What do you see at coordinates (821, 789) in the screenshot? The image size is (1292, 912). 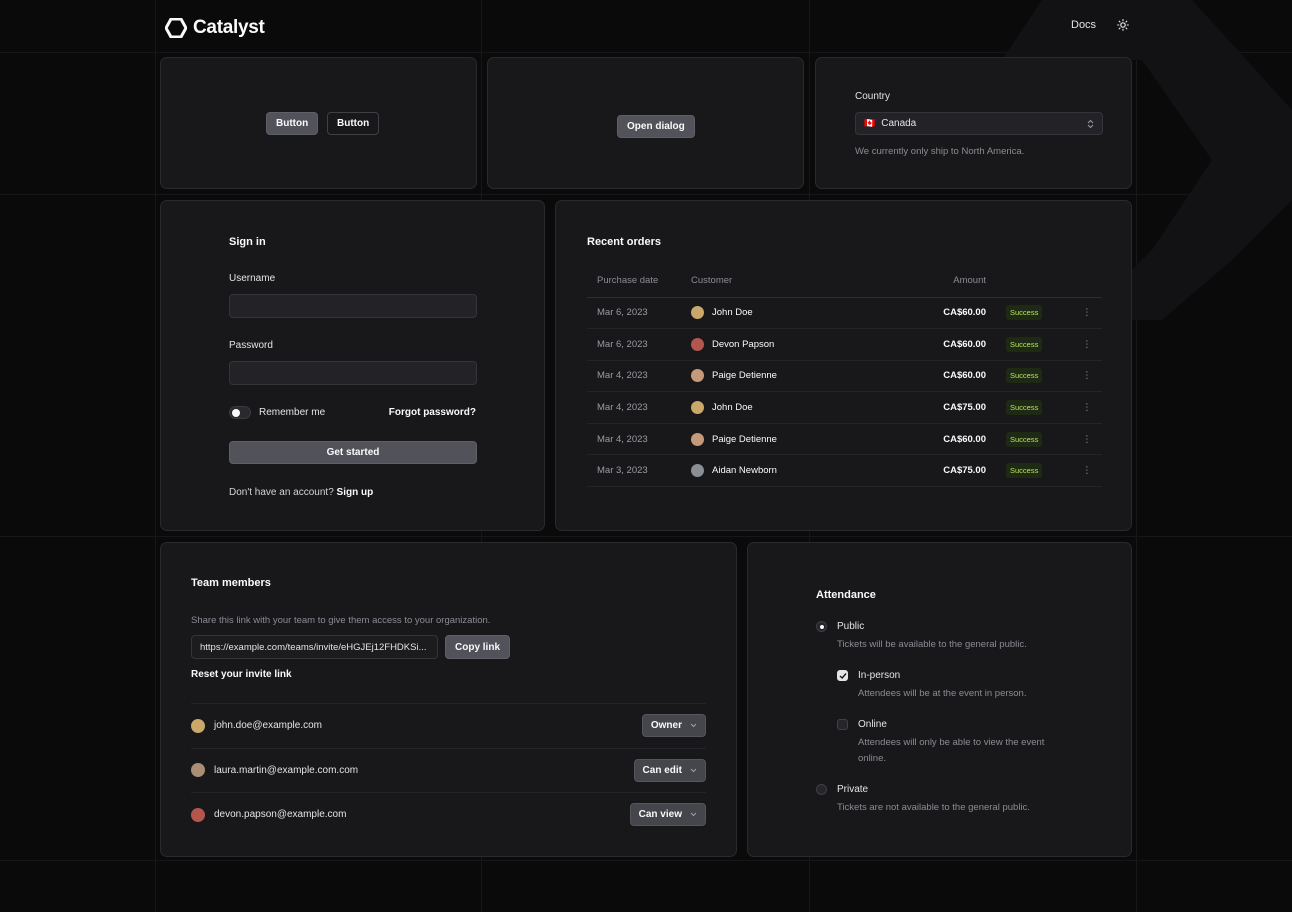 I see `private-radio` at bounding box center [821, 789].